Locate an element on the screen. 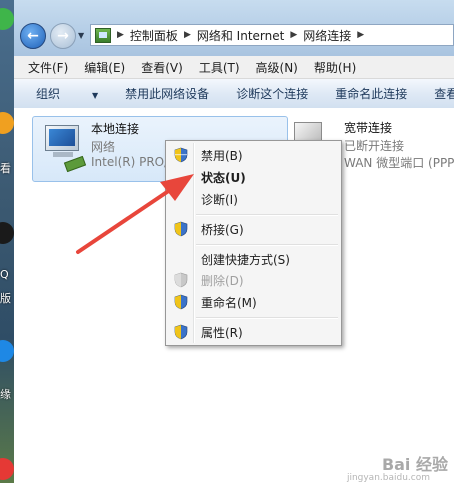 Image resolution: width=454 pixels, height=483 pixels. menu-item-rename: 重命名(M) is located at coordinates (253, 302).